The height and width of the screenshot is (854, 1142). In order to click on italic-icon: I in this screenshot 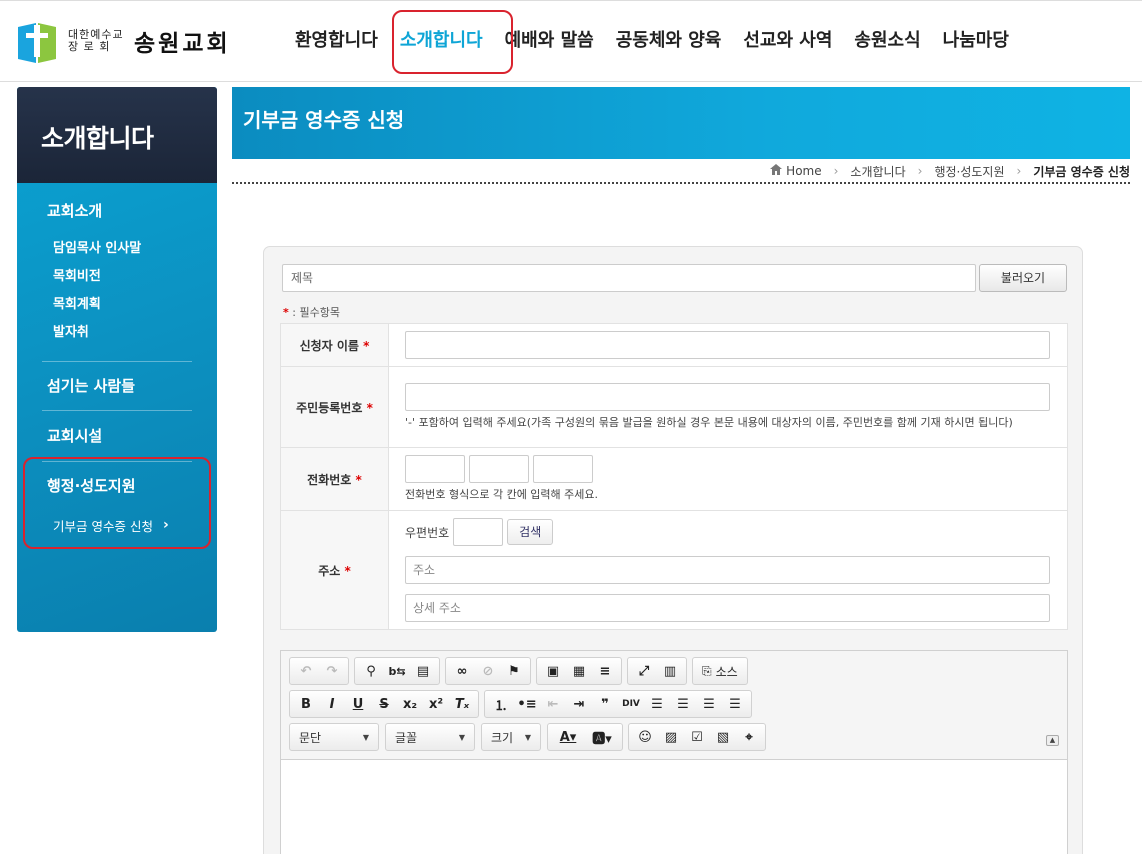, I will do `click(332, 704)`.